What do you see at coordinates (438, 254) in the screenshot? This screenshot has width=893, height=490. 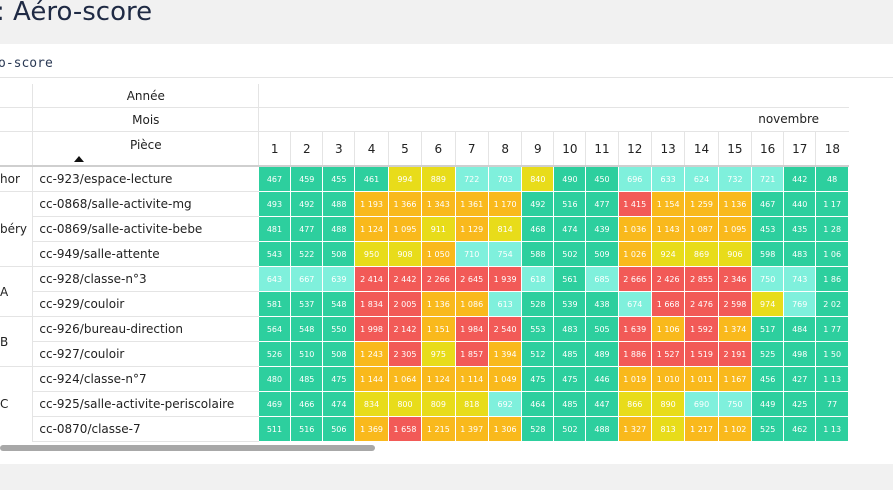 I see `value-cell: 1 050` at bounding box center [438, 254].